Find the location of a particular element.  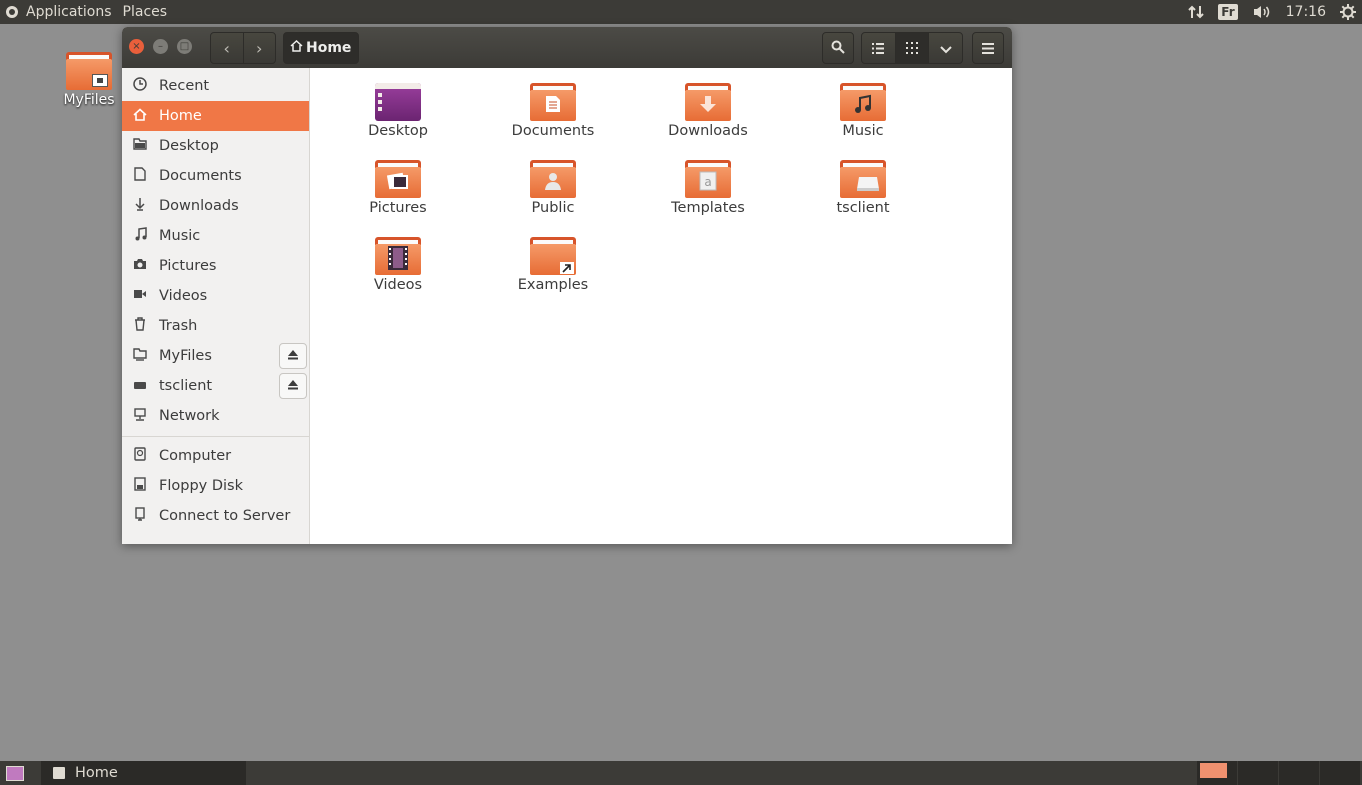

forward-button: › is located at coordinates (259, 48).